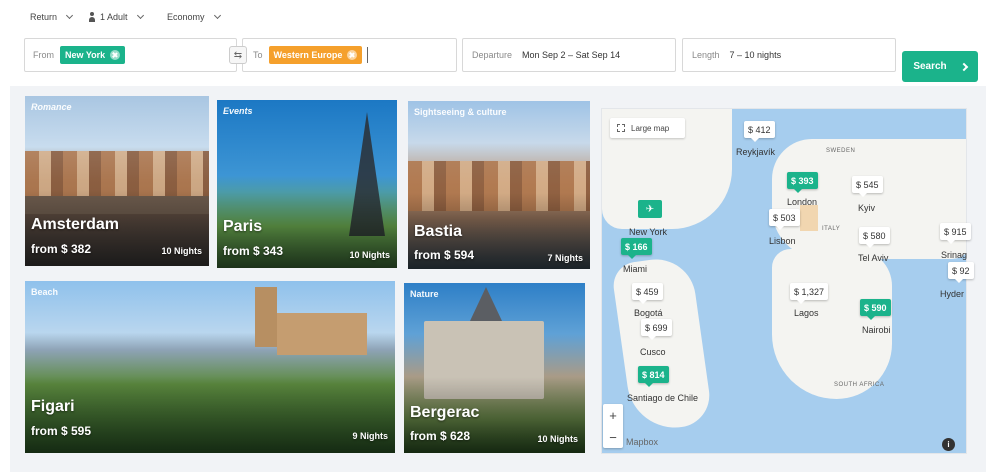 The image size is (1000, 472). Describe the element at coordinates (368, 55) in the screenshot. I see `text-caret` at that location.